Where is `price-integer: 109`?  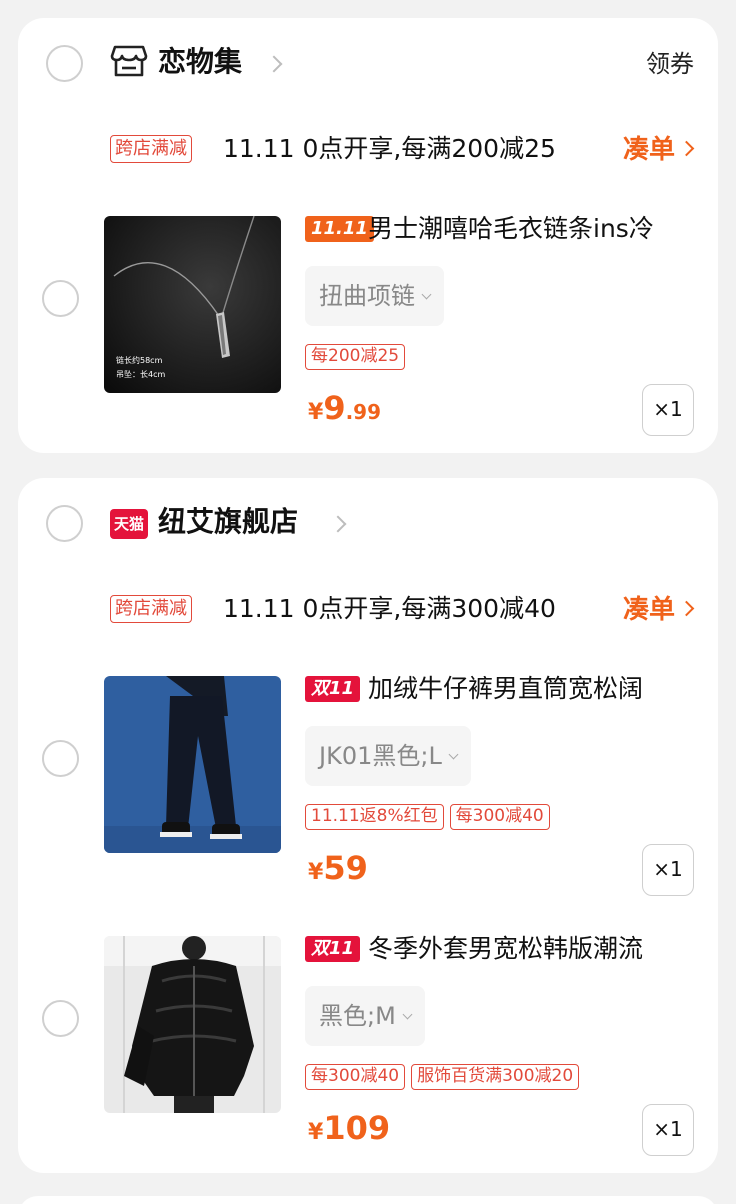
price-integer: 109 is located at coordinates (357, 1128).